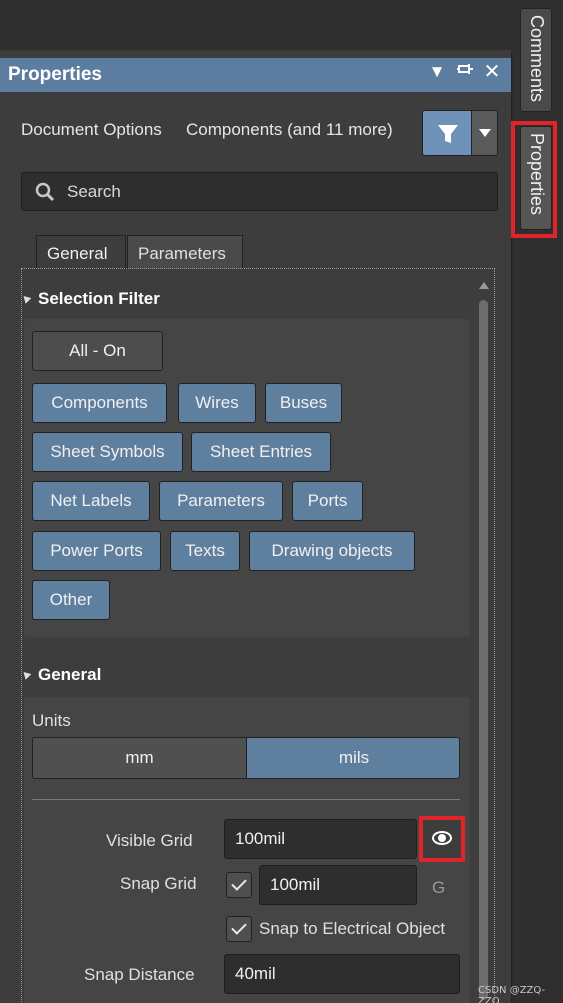 The image size is (563, 1003). I want to click on units-toggle: mm mils, so click(246, 758).